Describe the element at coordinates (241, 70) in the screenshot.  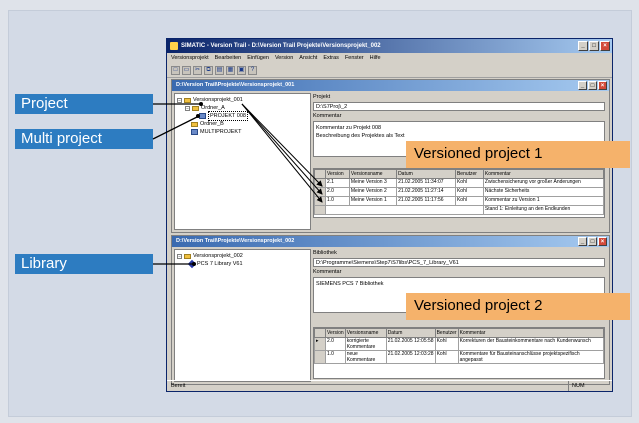
I see `view-icon: ▣` at that location.